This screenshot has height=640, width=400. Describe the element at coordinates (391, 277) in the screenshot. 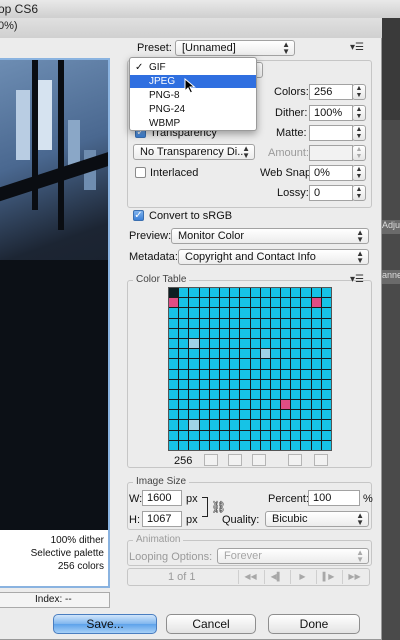

I see `panel-tab-channels: annel` at that location.